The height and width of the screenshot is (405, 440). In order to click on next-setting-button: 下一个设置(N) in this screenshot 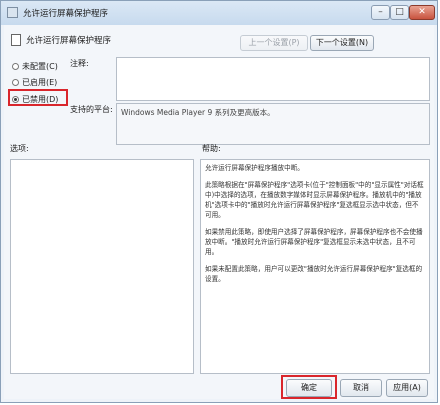, I will do `click(342, 43)`.